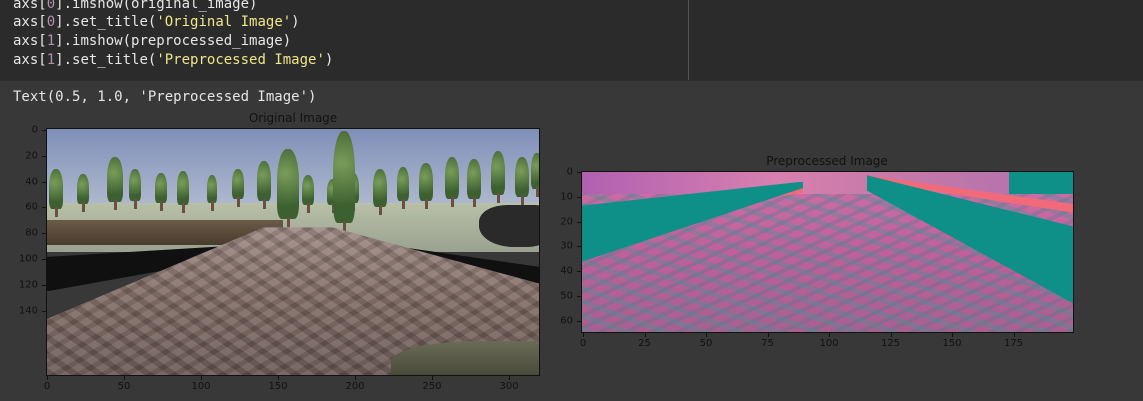 The height and width of the screenshot is (401, 1143). I want to click on x-tick-label: 50, so click(706, 343).